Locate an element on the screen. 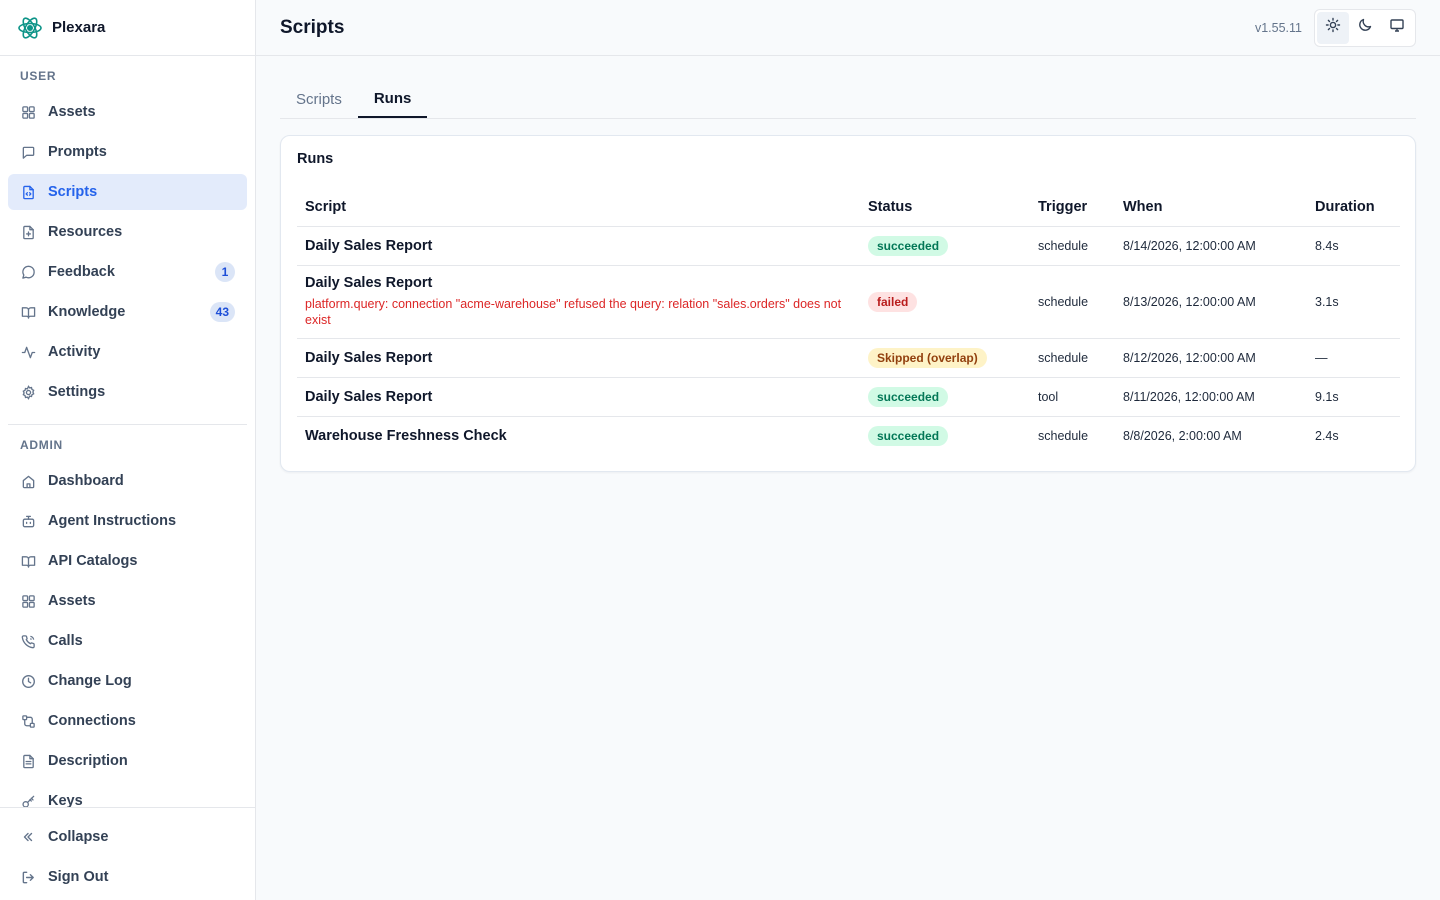 This screenshot has height=900, width=1440. sign-out-label: Sign Out is located at coordinates (78, 877).